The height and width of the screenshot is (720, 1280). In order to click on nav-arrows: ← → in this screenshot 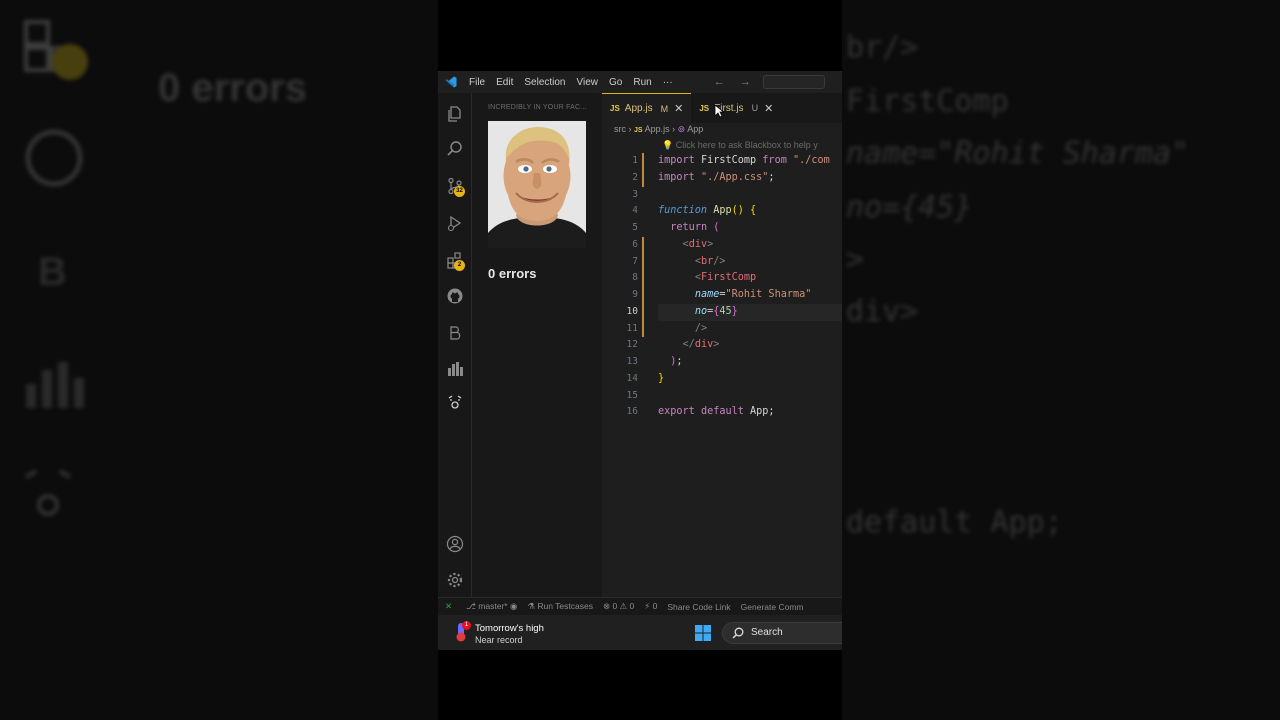, I will do `click(735, 82)`.